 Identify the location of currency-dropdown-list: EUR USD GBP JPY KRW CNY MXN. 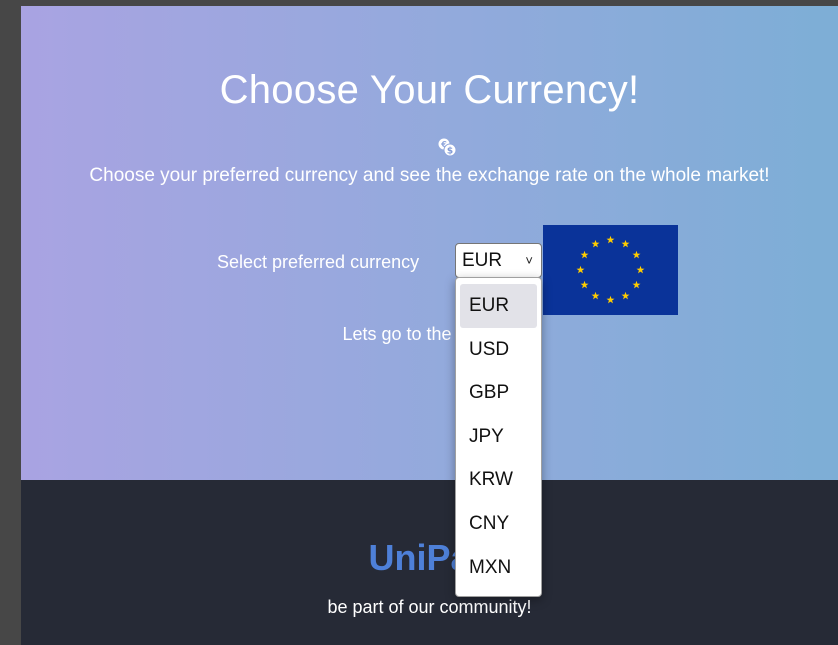
(498, 437).